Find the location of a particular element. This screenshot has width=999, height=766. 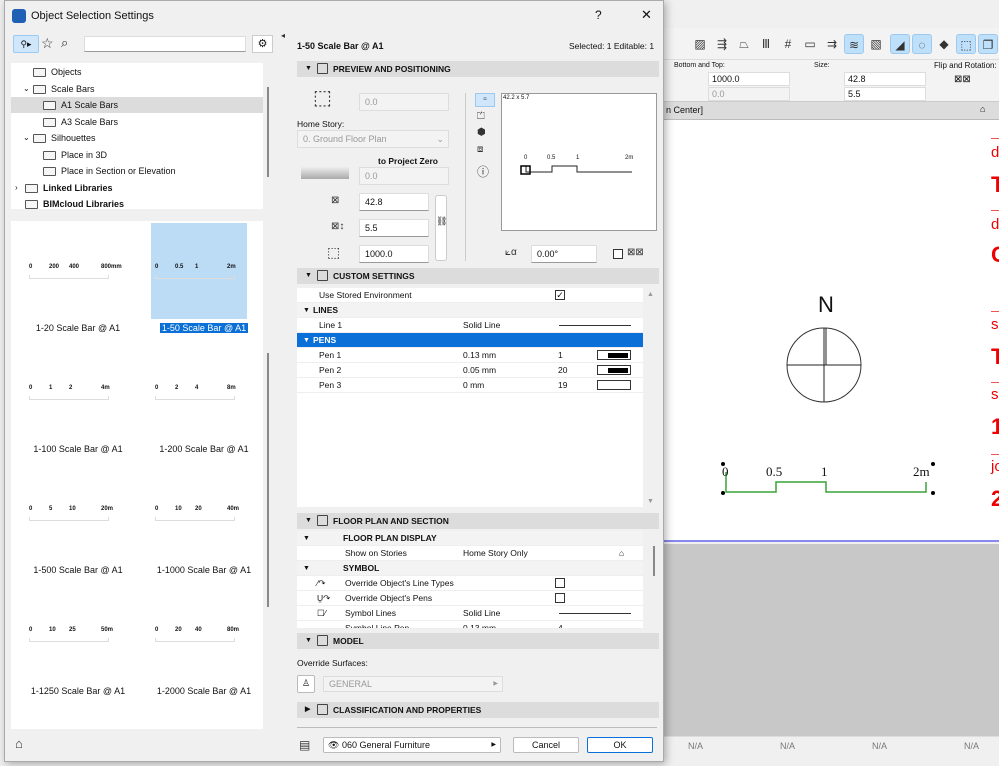

library-search-input is located at coordinates (165, 44).